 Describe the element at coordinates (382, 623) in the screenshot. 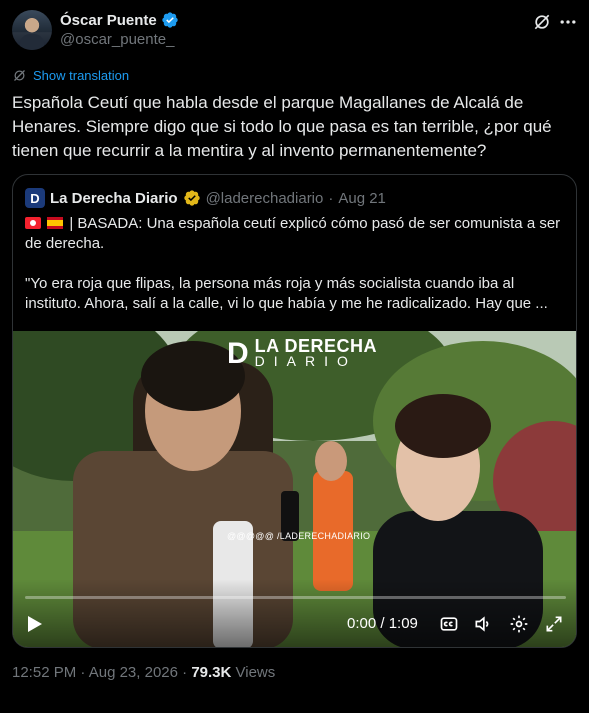

I see `video-time: 0:00 / 1:09` at that location.